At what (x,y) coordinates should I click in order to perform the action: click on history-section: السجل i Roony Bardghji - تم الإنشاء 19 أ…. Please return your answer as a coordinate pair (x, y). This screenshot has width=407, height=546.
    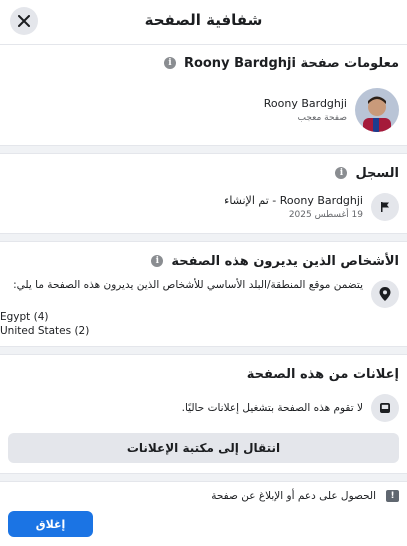
    Looking at the image, I should click on (203, 193).